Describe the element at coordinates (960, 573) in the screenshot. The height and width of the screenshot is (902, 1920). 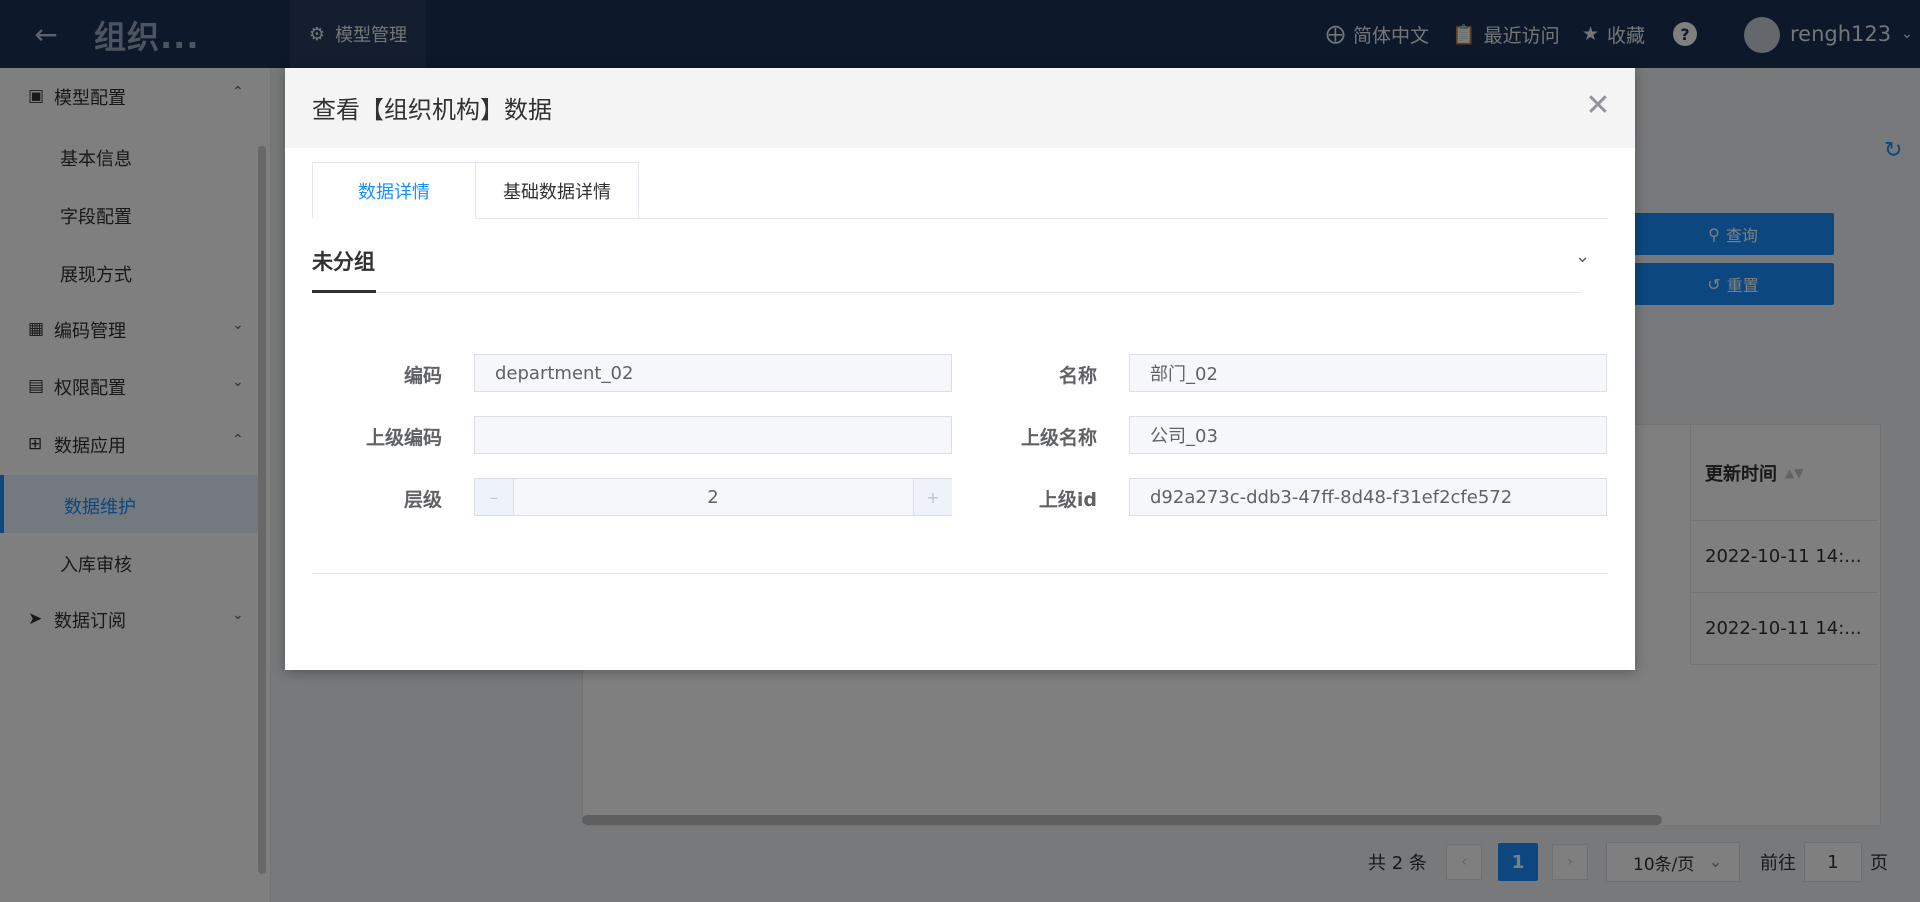
I see `dialog-footer-divider` at that location.